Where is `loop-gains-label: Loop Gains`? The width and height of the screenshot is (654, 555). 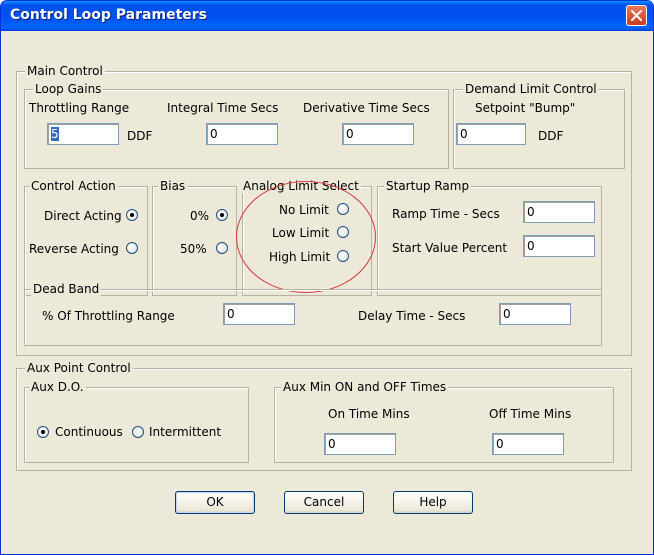
loop-gains-label: Loop Gains is located at coordinates (68, 89).